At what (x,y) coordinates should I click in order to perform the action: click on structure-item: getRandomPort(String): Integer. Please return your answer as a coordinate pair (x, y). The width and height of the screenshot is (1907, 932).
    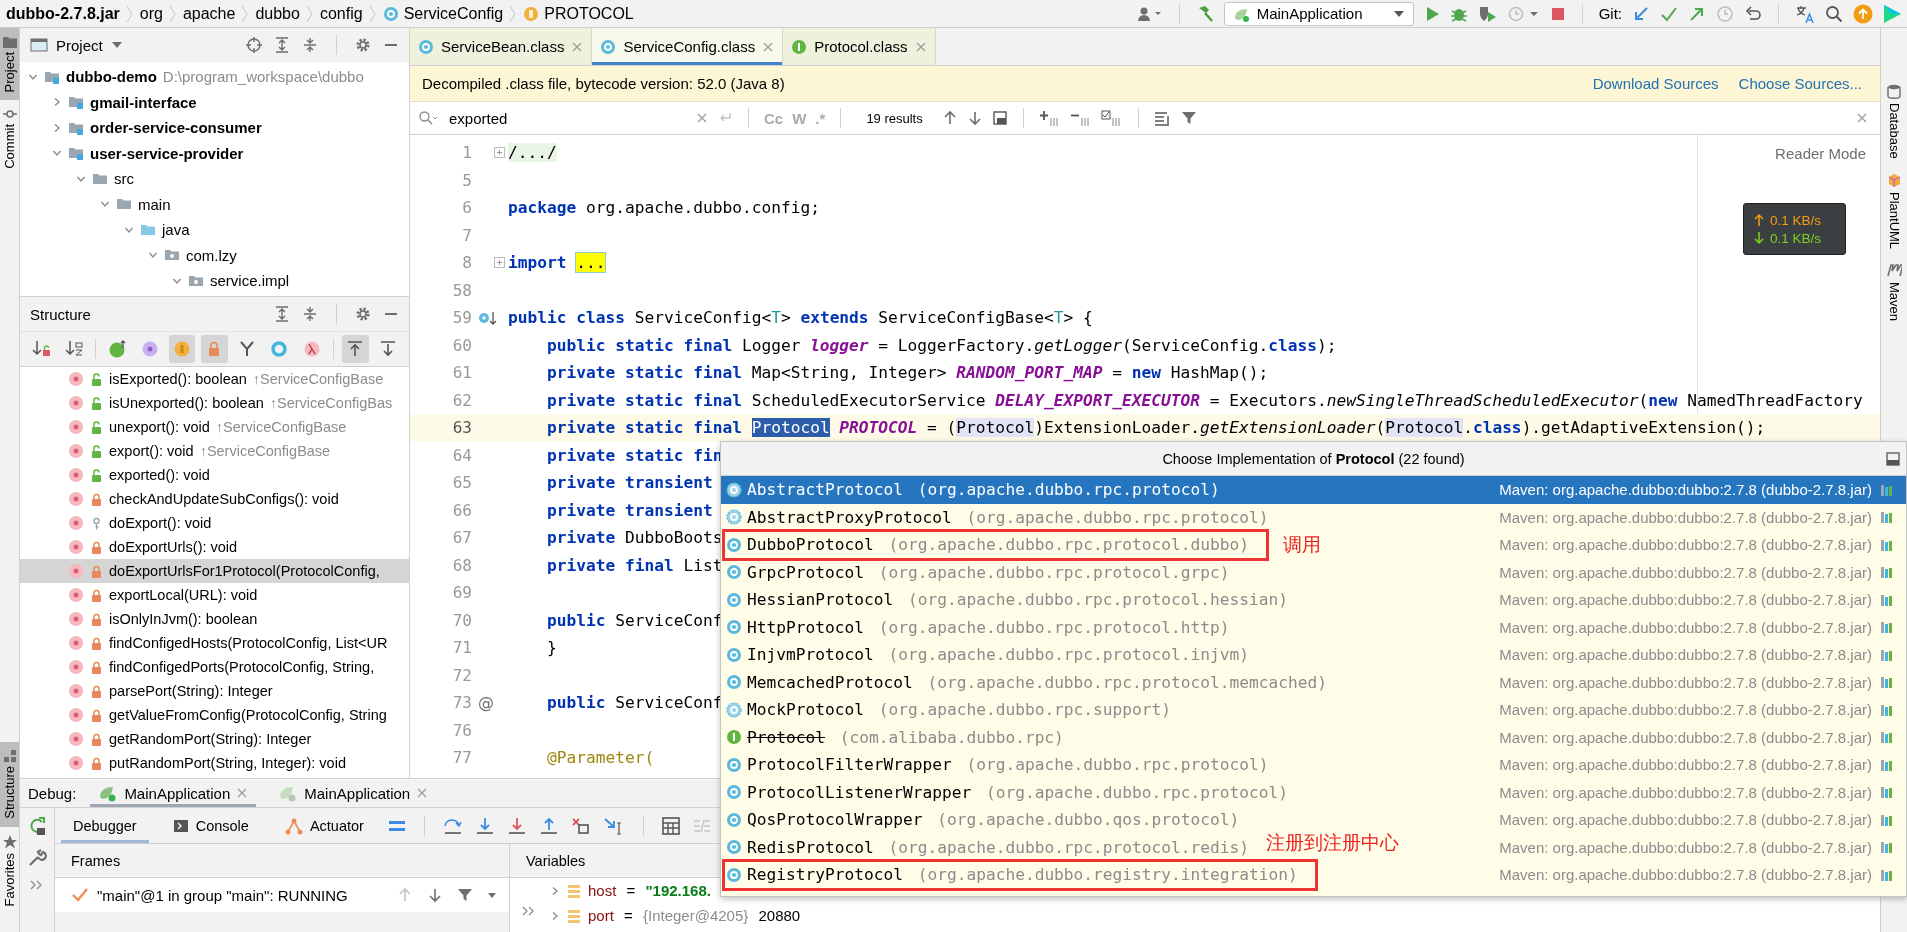
    Looking at the image, I should click on (214, 739).